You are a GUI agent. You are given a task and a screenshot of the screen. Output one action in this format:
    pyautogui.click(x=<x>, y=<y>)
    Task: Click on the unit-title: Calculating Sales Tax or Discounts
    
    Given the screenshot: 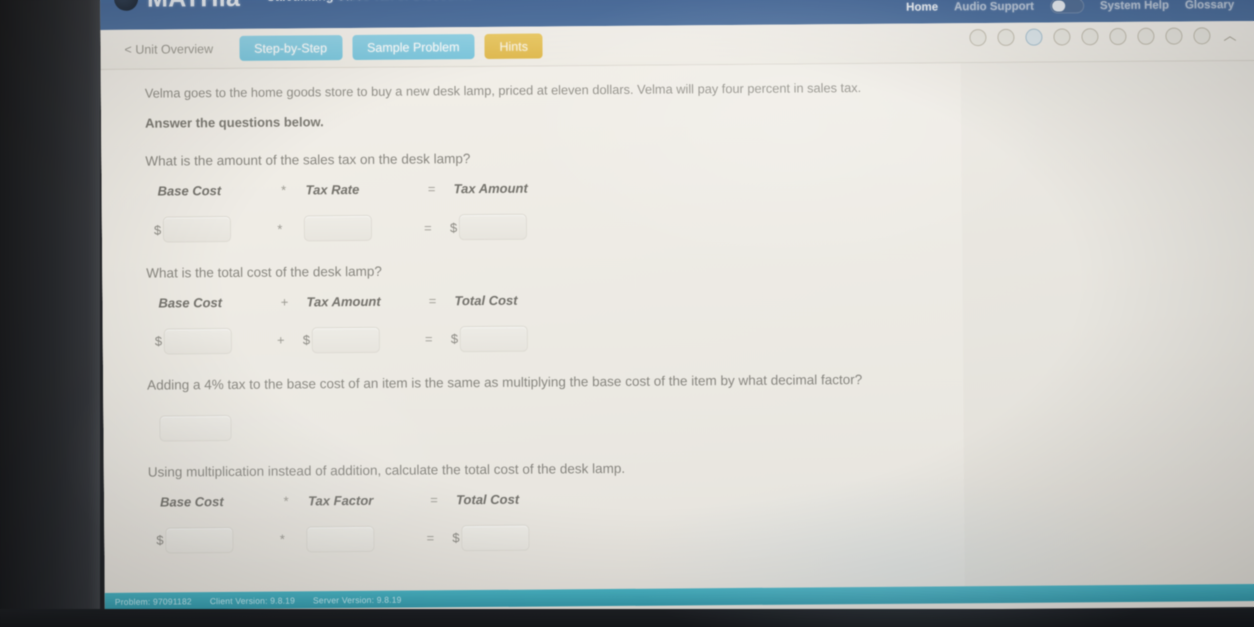 What is the action you would take?
    pyautogui.click(x=370, y=2)
    